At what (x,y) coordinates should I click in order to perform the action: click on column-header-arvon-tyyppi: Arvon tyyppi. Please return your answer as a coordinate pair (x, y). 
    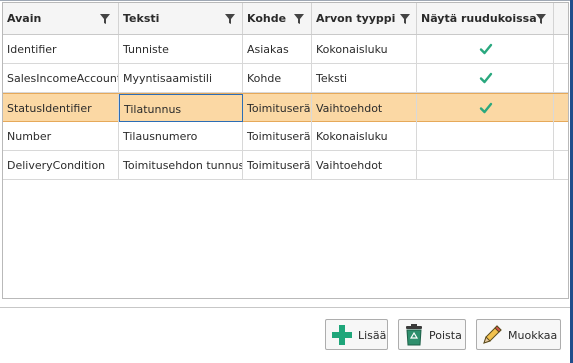
    Looking at the image, I should click on (364, 18).